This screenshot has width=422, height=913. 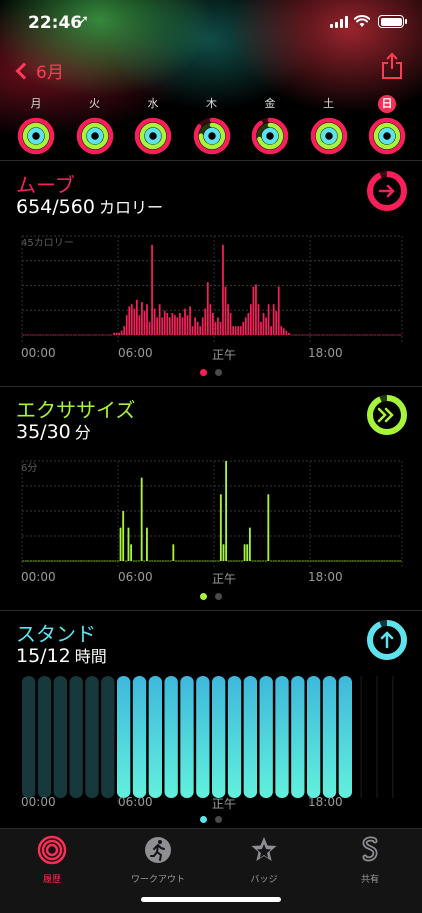 What do you see at coordinates (61, 655) in the screenshot?
I see `stand-value: 15/12 時間` at bounding box center [61, 655].